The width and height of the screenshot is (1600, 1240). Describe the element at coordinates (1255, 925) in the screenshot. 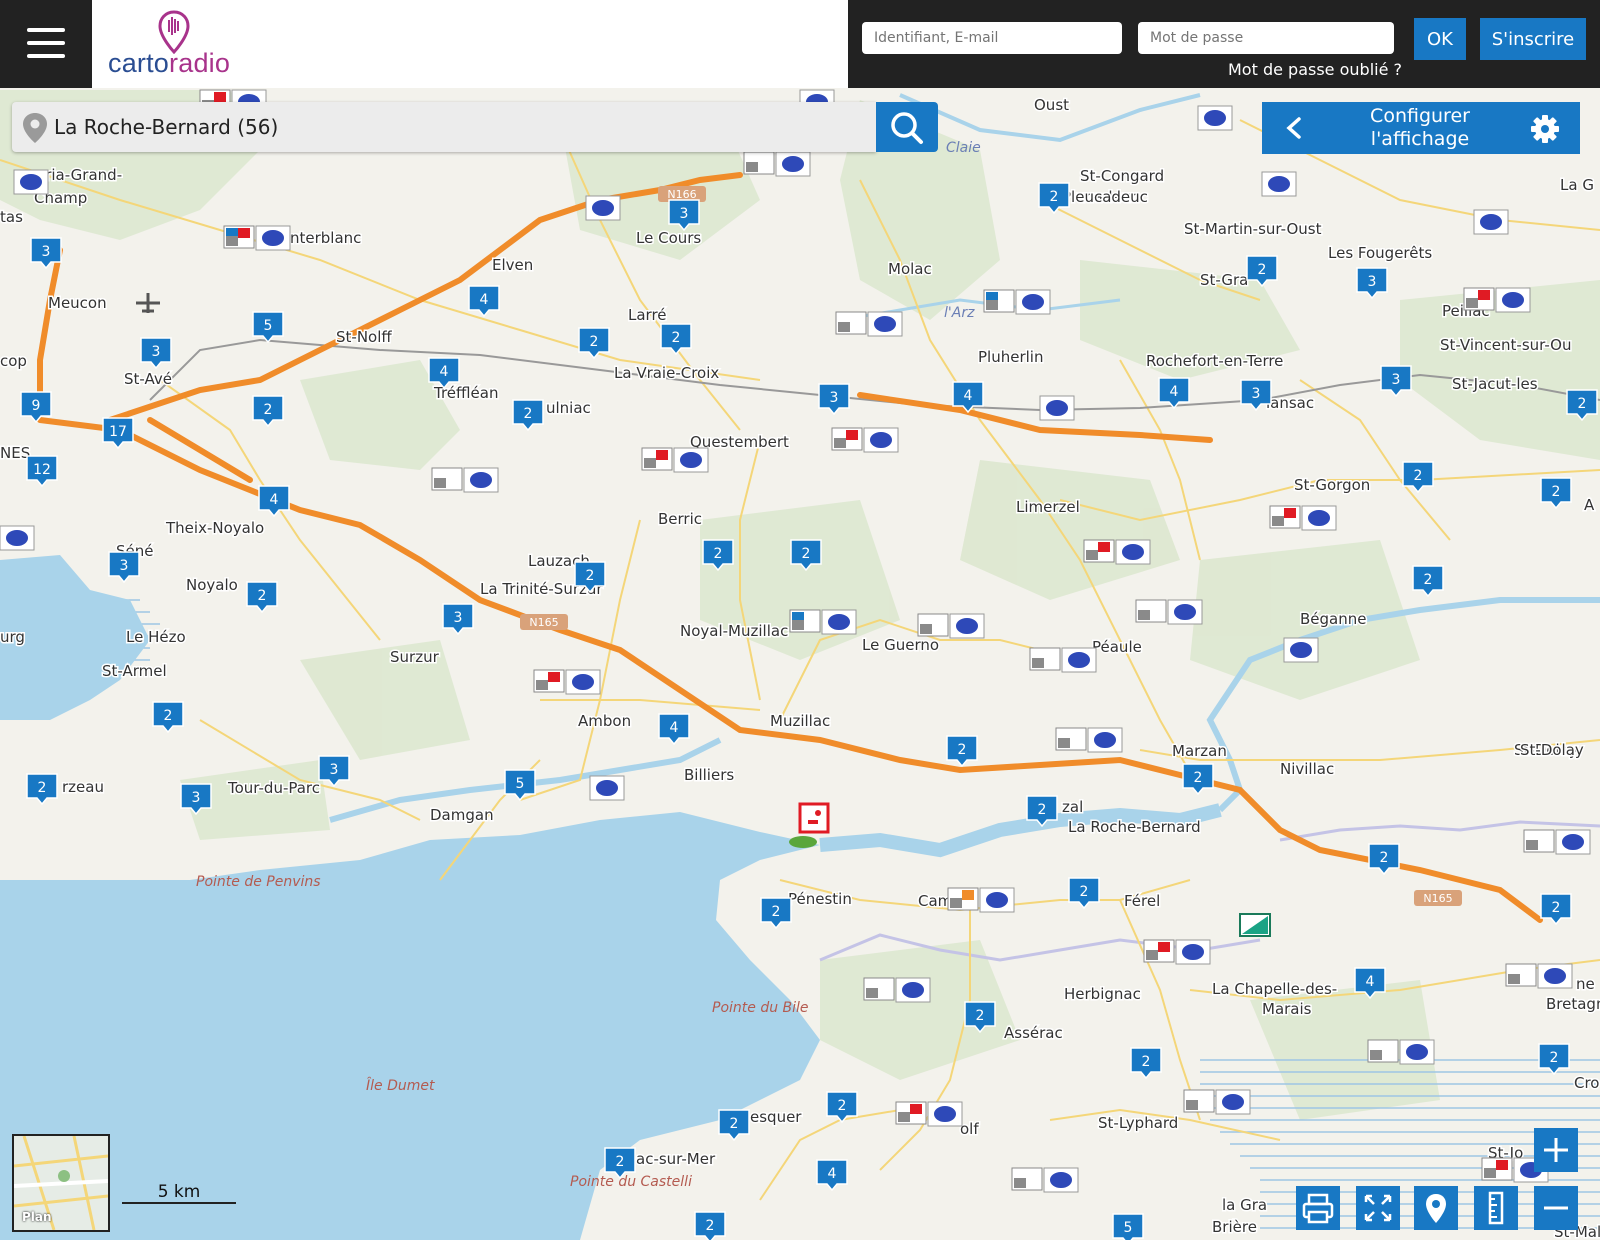

I see `operator-flag-icon` at that location.